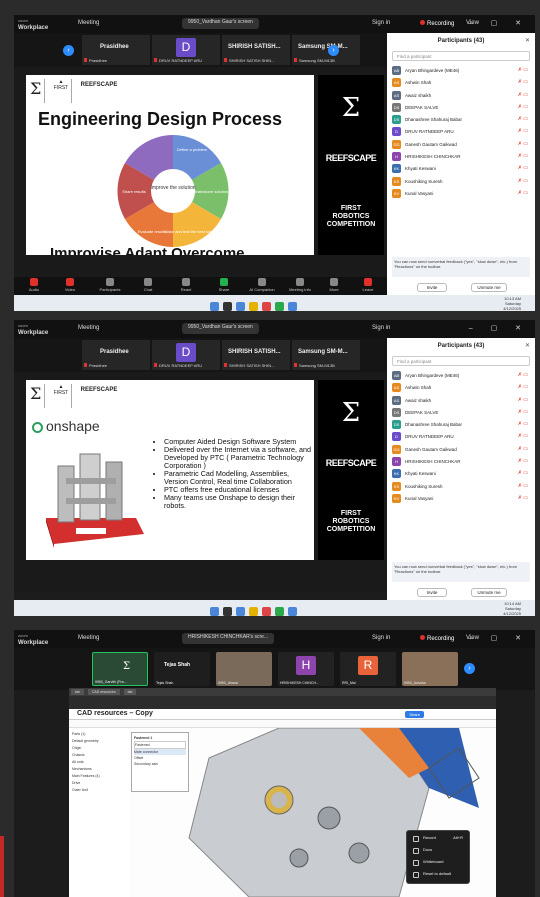 The image size is (540, 897). I want to click on menu-item-record: Record Alt+R, so click(438, 841).